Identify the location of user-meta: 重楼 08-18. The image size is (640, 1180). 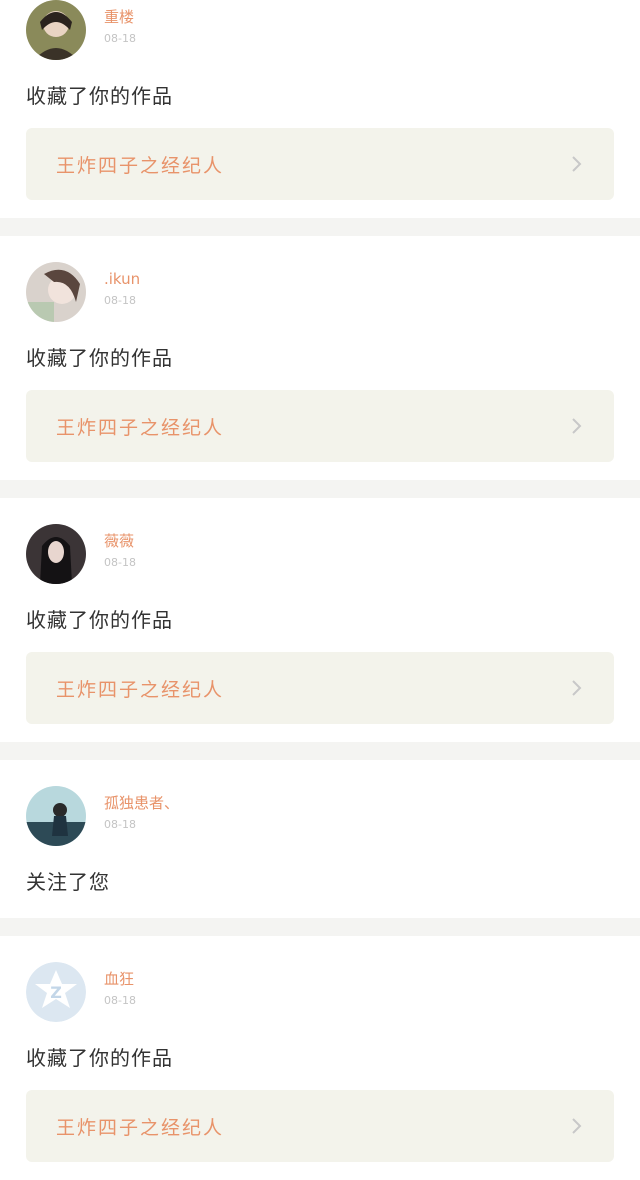
(120, 22).